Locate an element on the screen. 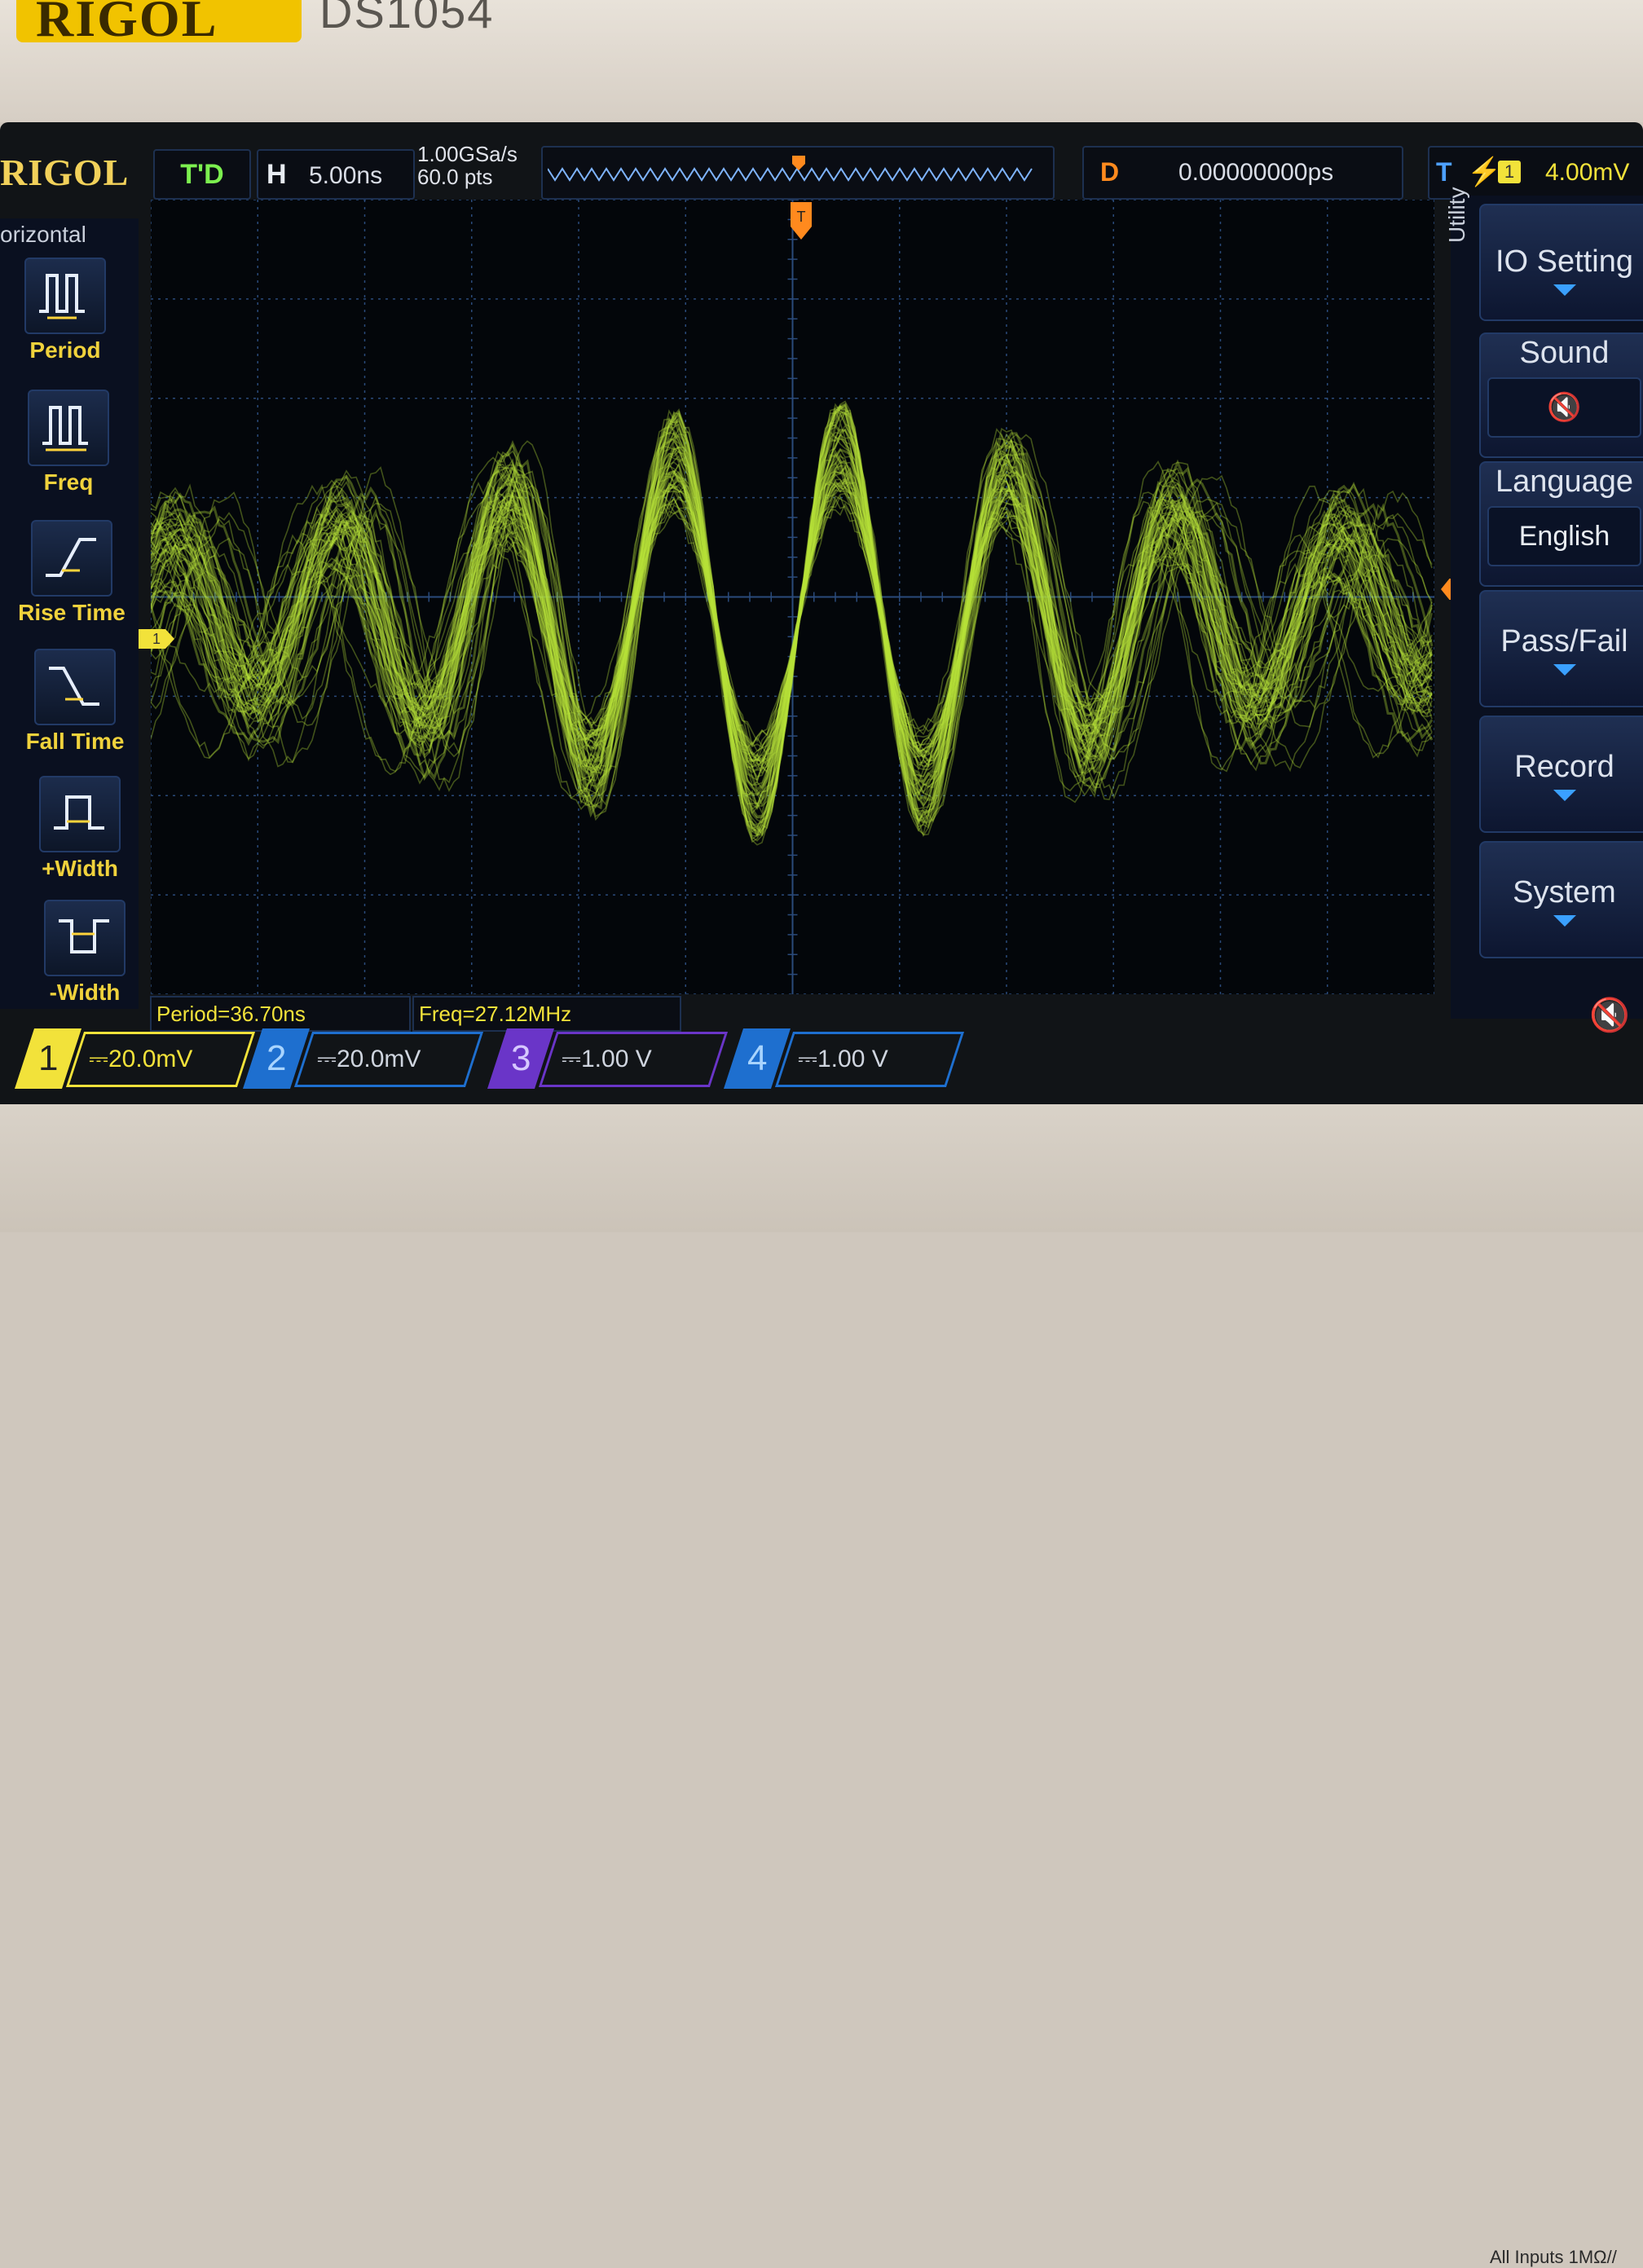  pass-fail-label: Pass/Fail is located at coordinates (1564, 641).